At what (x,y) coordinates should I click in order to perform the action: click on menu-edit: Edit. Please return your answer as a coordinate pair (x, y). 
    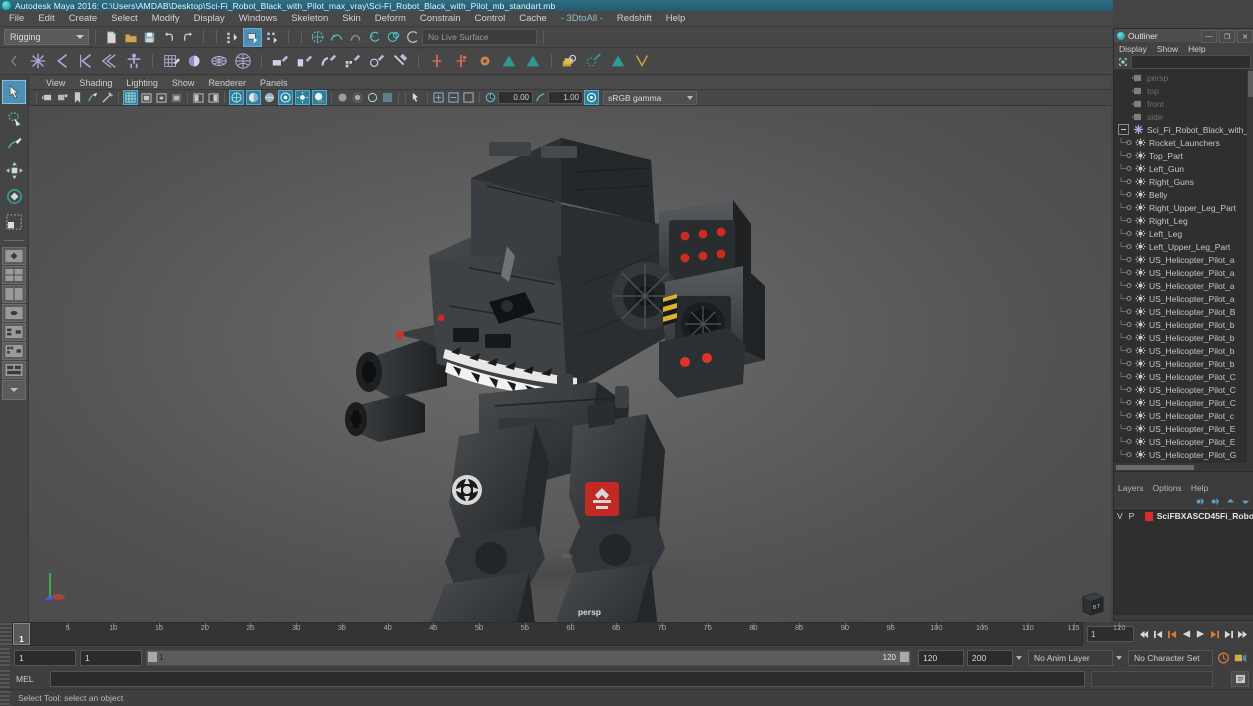
    Looking at the image, I should click on (46, 18).